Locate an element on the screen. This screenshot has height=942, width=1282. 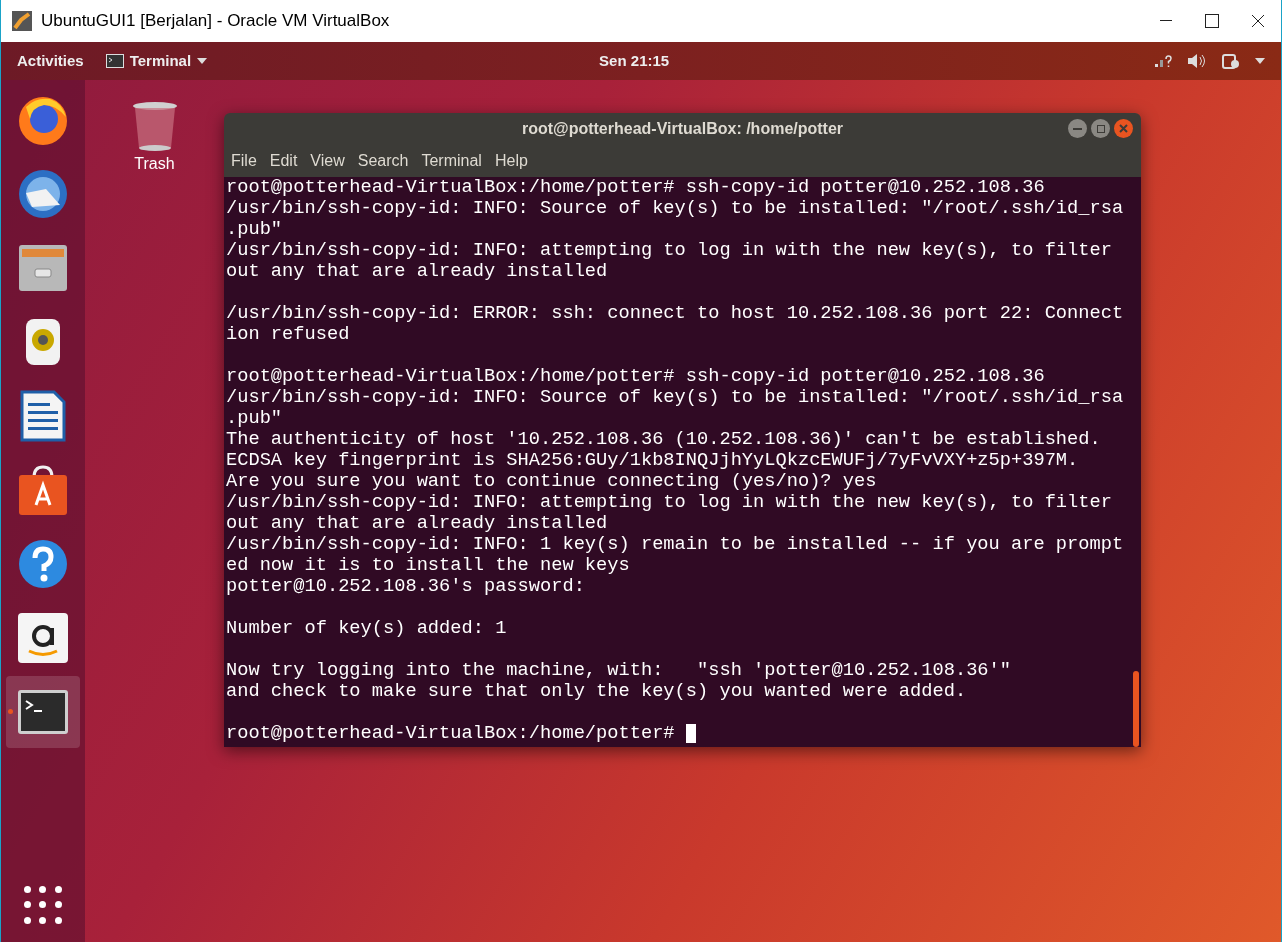
terminal-line: Now try logging into the machine, with: "ssh 'potter@10.252.108.36'" is located at coordinates (618, 670).